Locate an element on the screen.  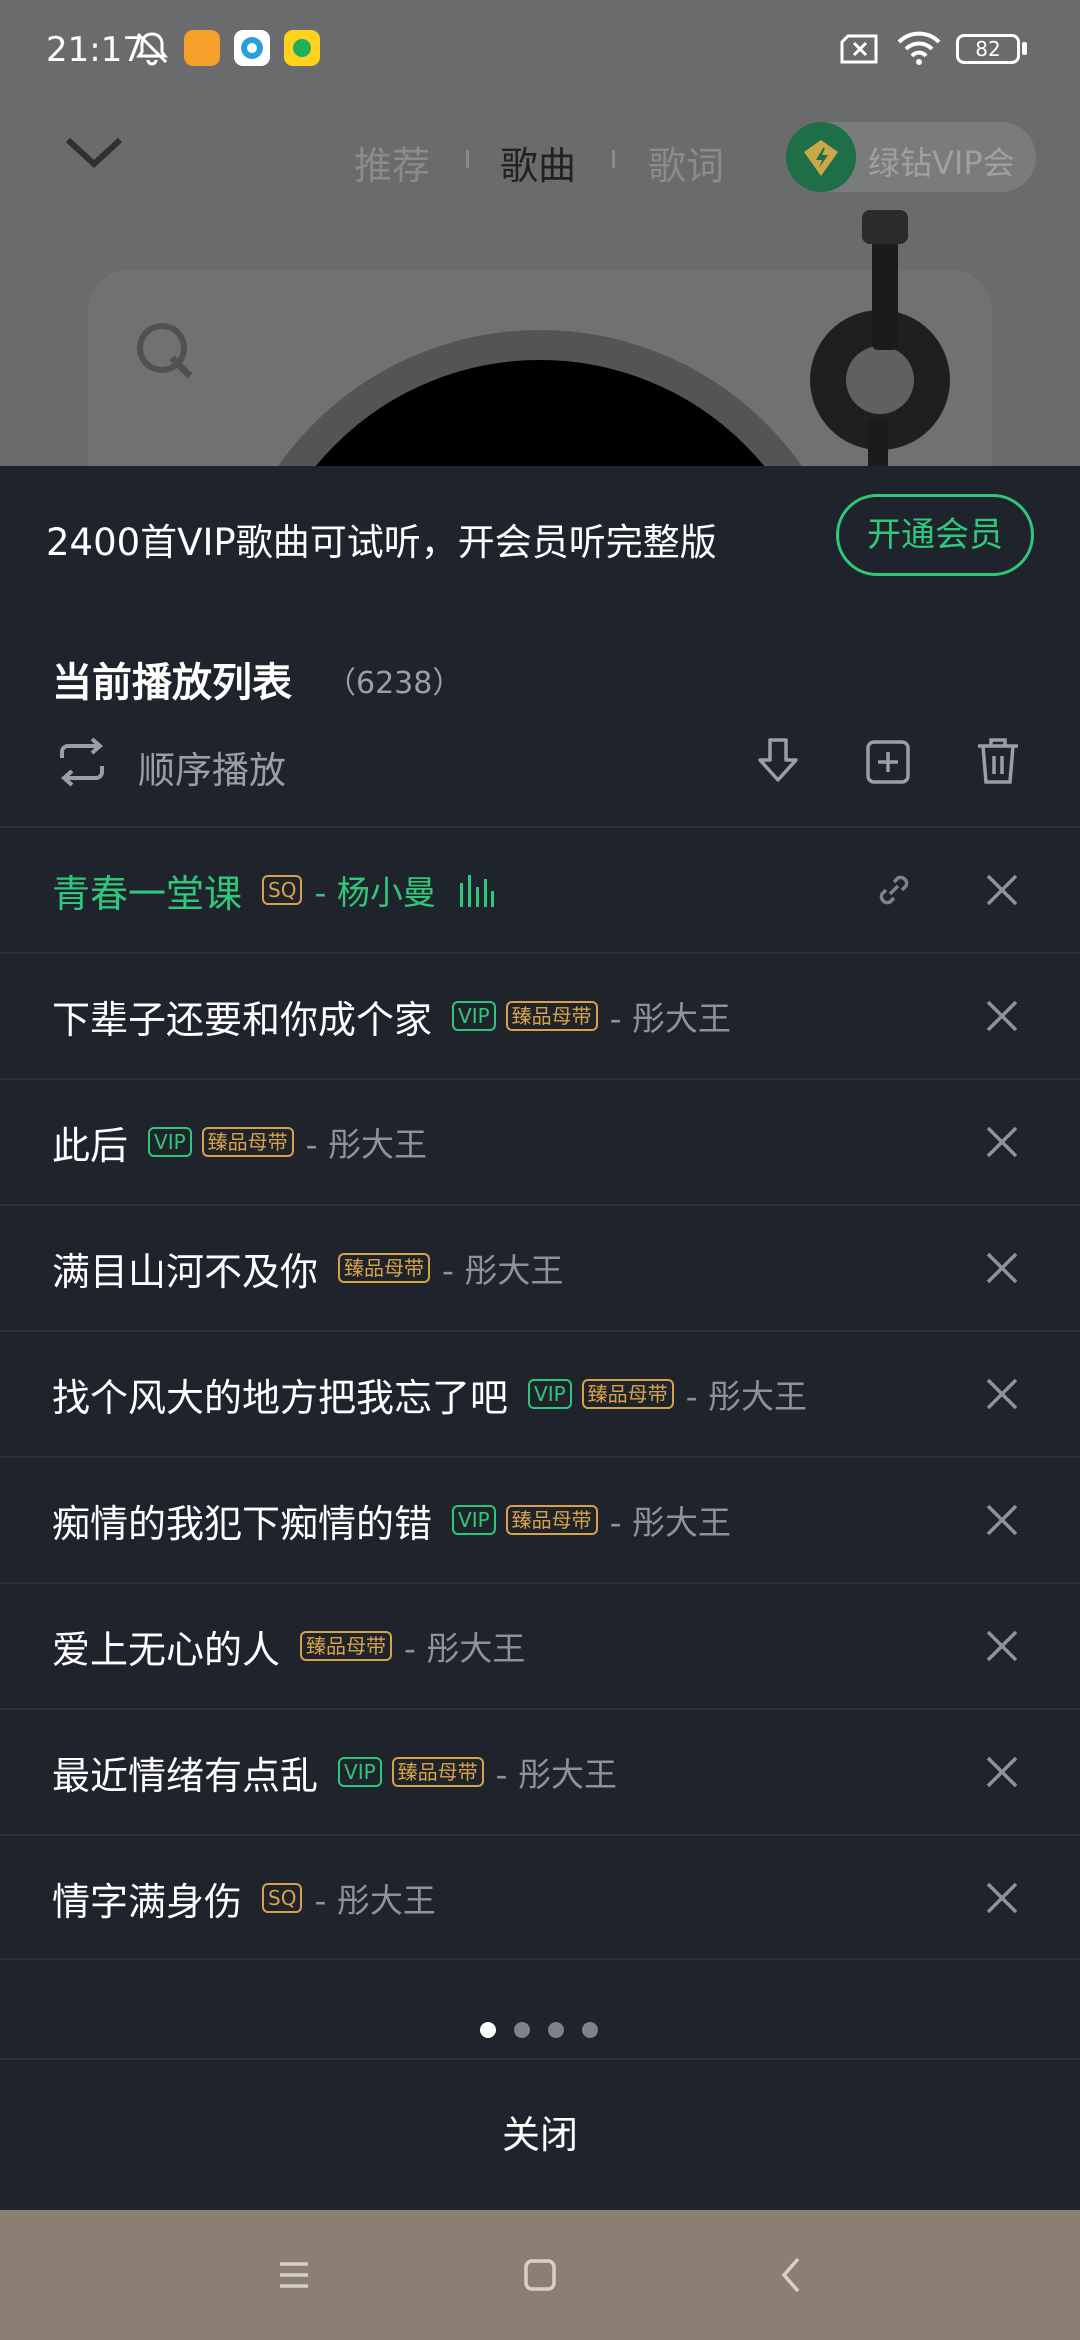
download-icon is located at coordinates (778, 761).